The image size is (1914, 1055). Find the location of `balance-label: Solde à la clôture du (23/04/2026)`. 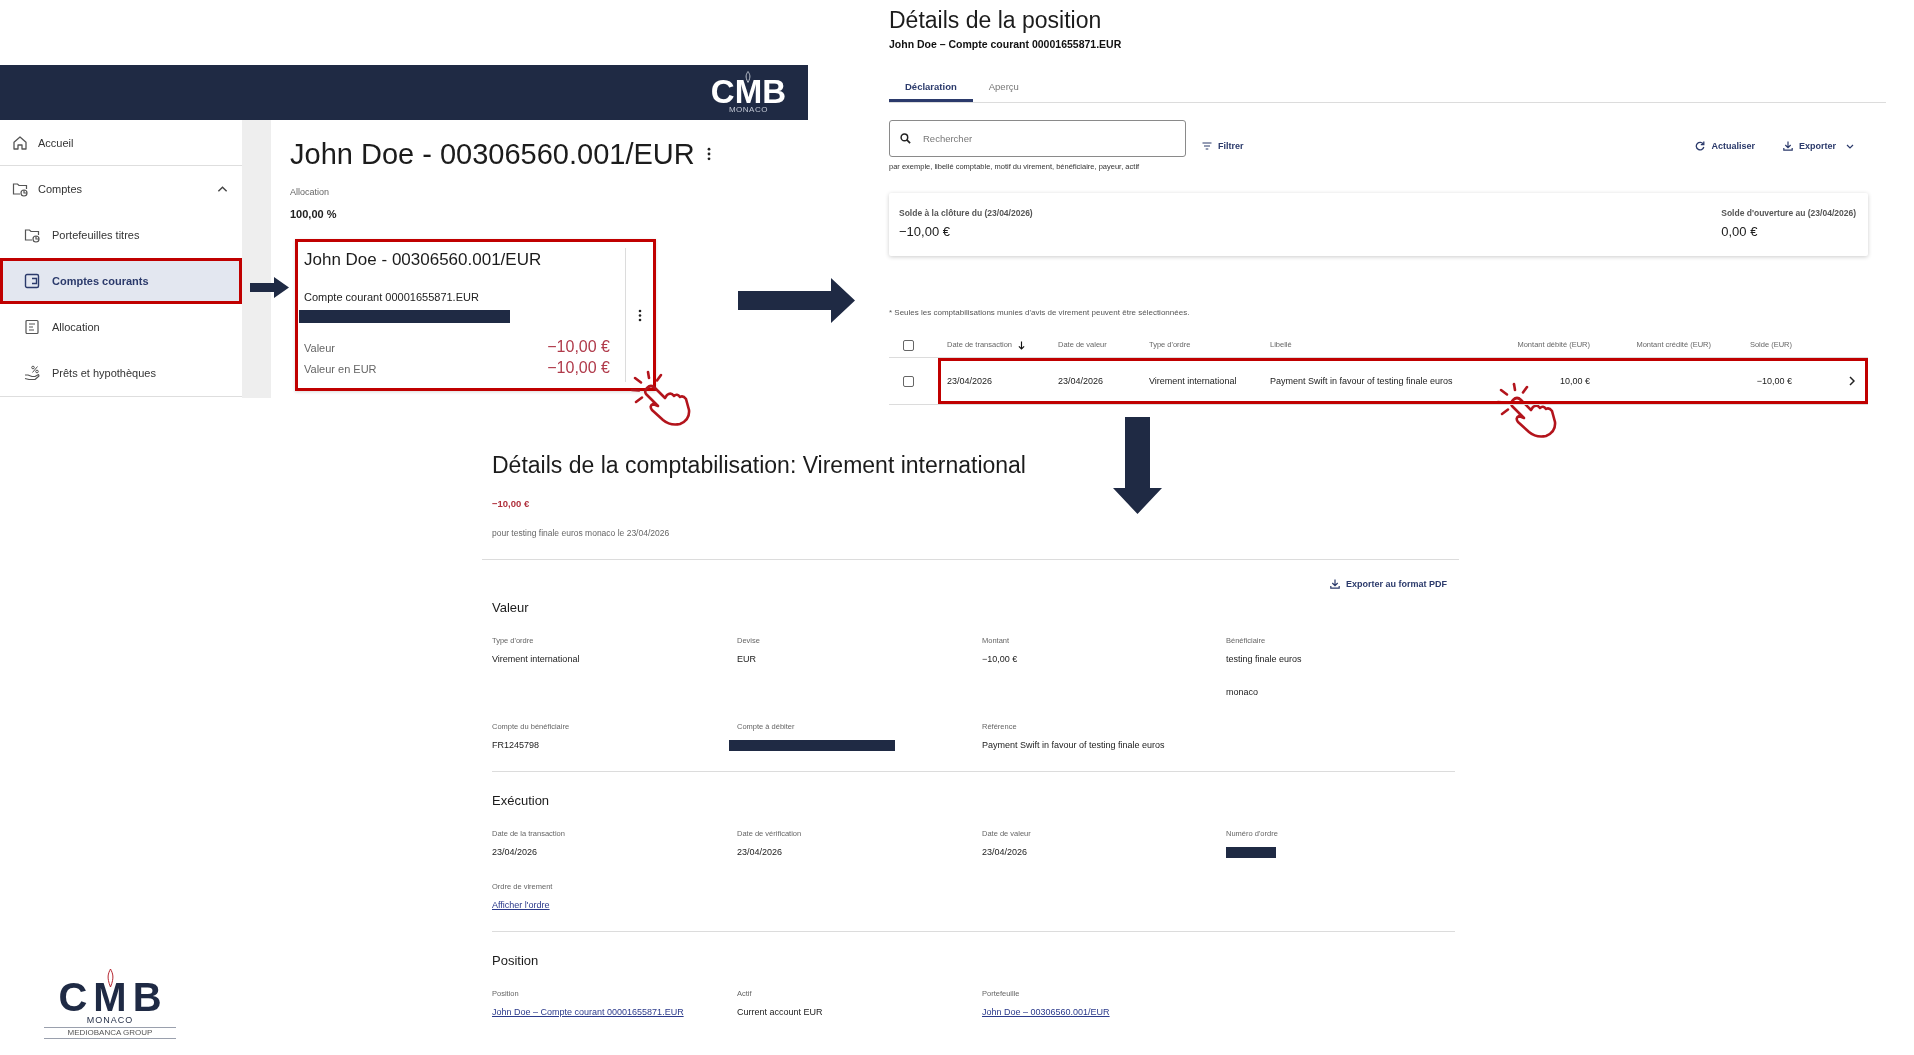

balance-label: Solde à la clôture du (23/04/2026) is located at coordinates (966, 213).